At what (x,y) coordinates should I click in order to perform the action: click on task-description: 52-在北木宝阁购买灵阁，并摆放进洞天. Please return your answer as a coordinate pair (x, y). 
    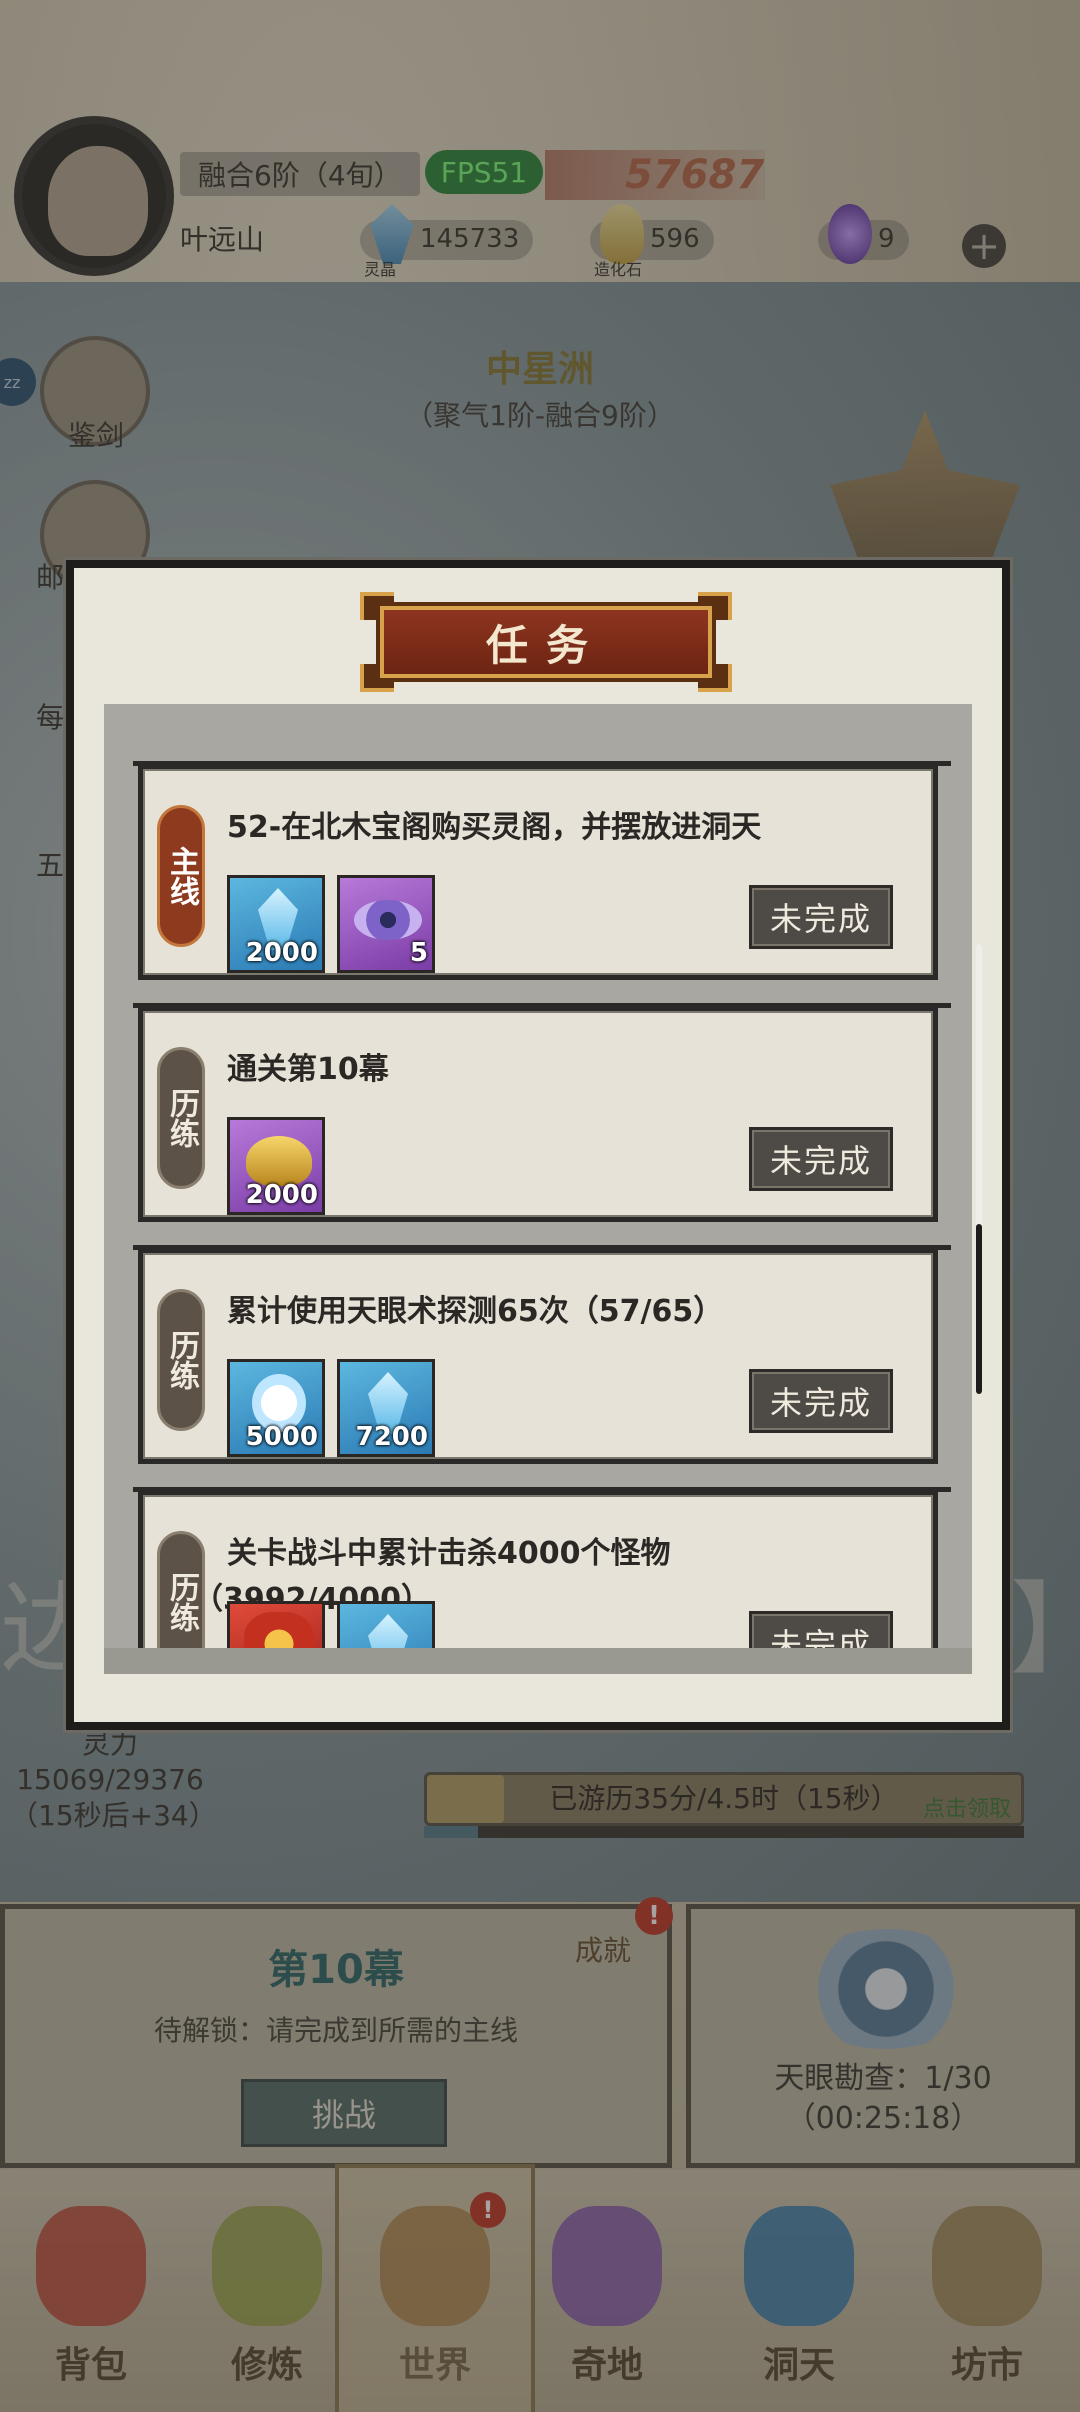
    Looking at the image, I should click on (494, 827).